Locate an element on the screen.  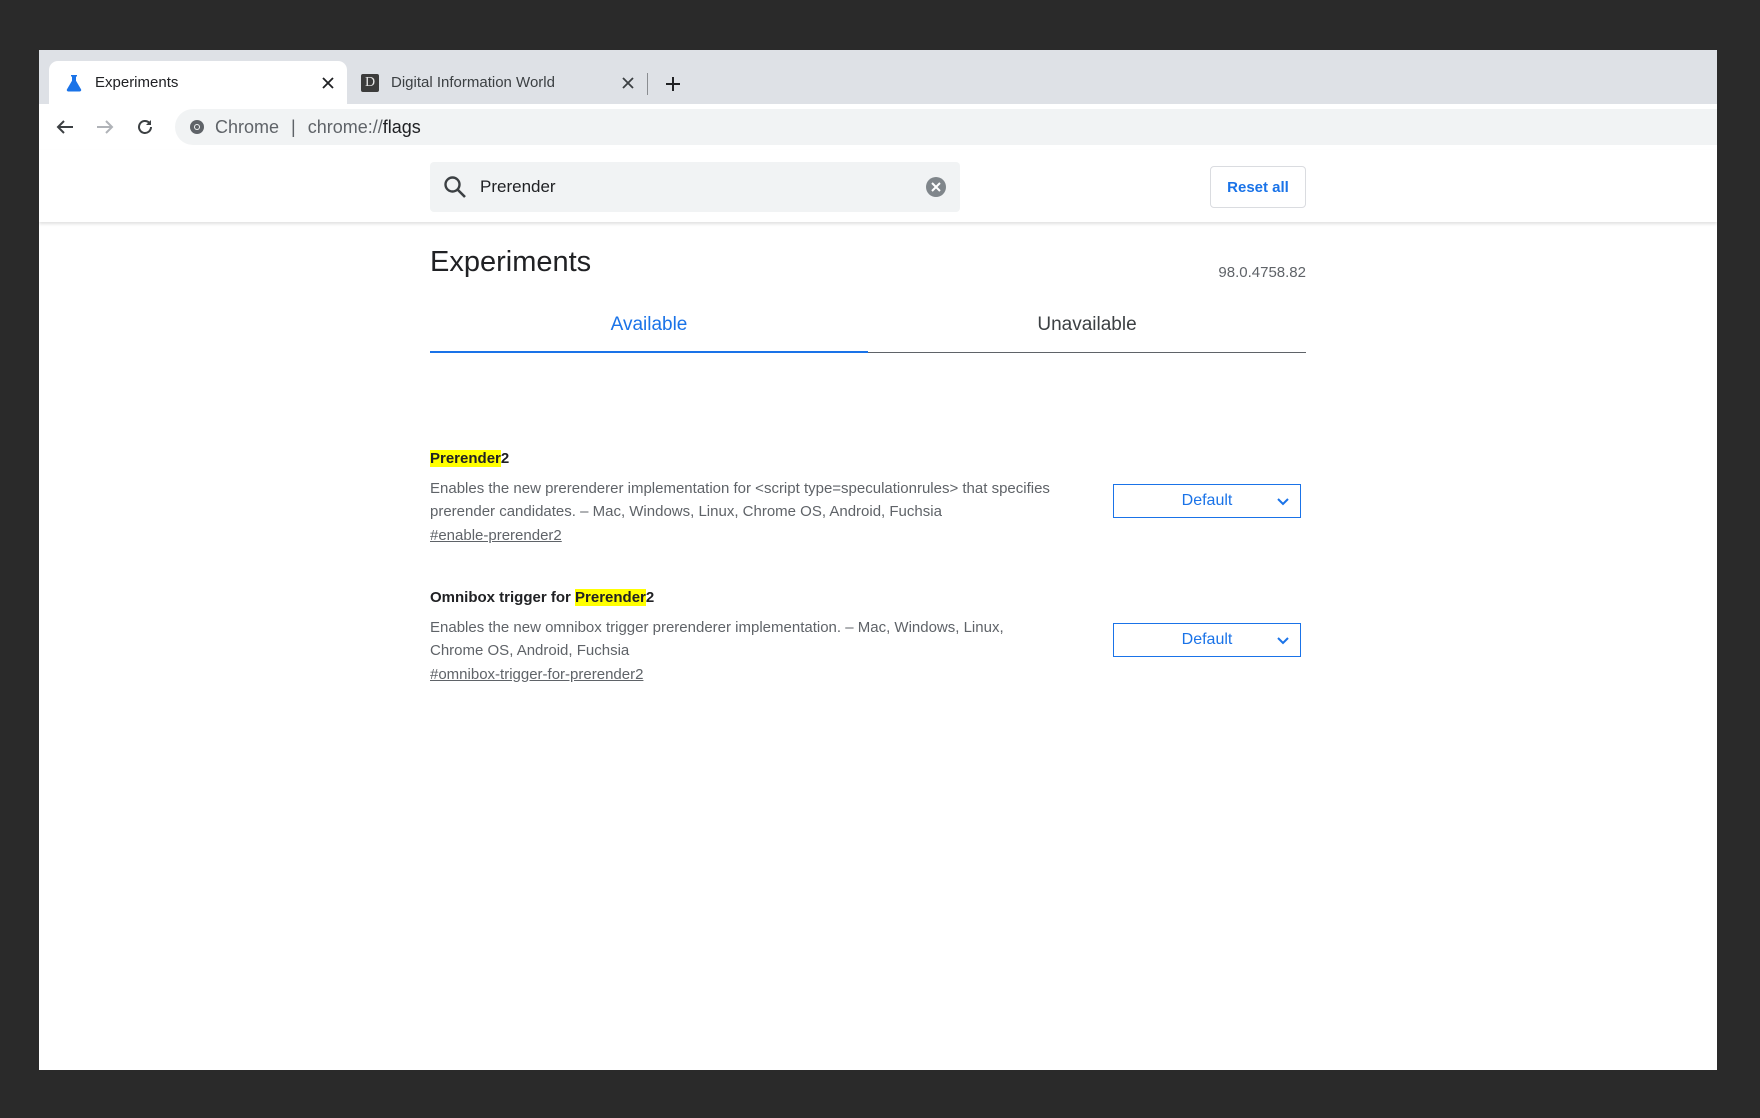
experiment-permalink: #enable-prerender2 is located at coordinates (496, 535).